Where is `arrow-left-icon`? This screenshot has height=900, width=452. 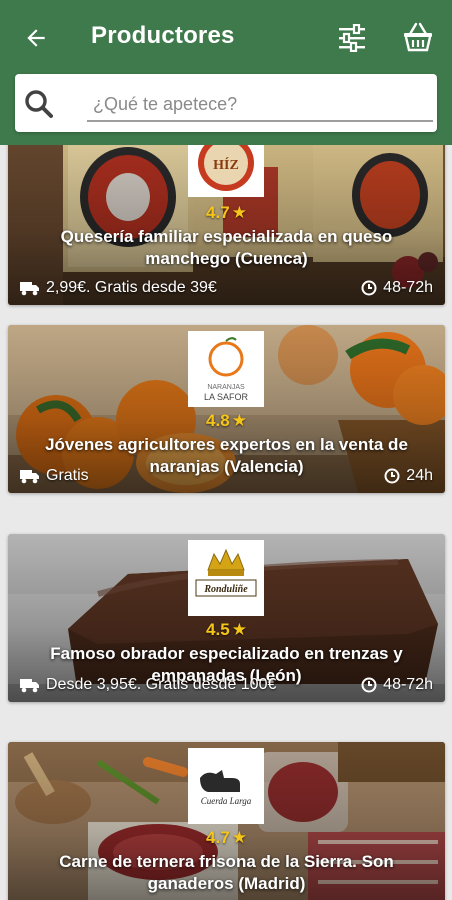 arrow-left-icon is located at coordinates (36, 38).